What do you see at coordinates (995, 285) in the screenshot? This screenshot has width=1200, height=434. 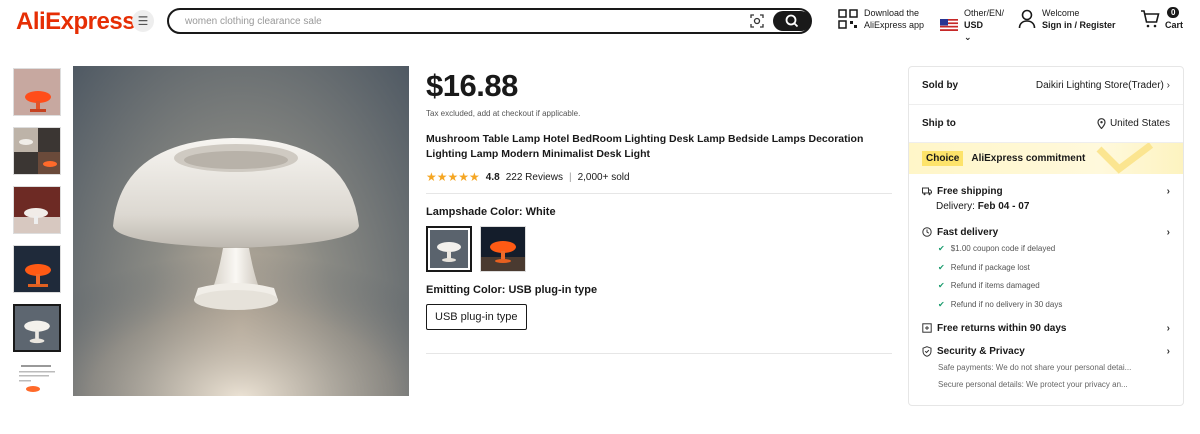 I see `fast-item-text: Refund if items damaged` at bounding box center [995, 285].